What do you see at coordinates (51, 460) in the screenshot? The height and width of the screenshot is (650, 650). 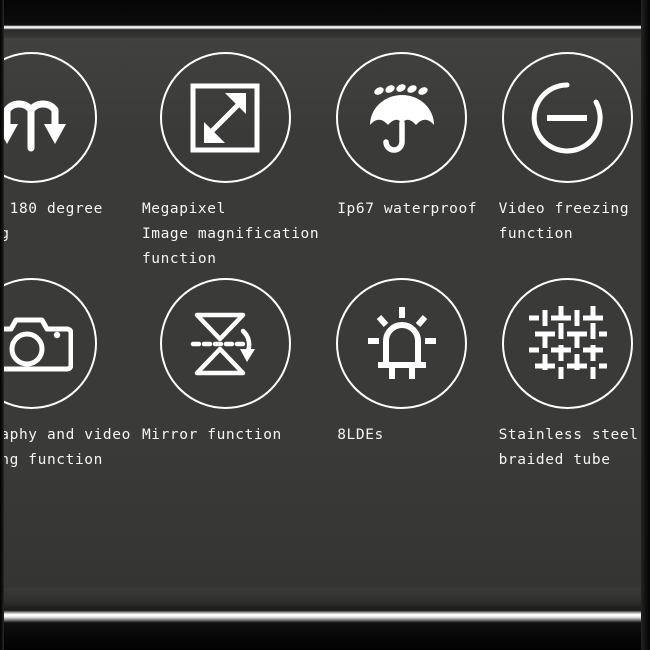 I see `caption-line: recording function` at bounding box center [51, 460].